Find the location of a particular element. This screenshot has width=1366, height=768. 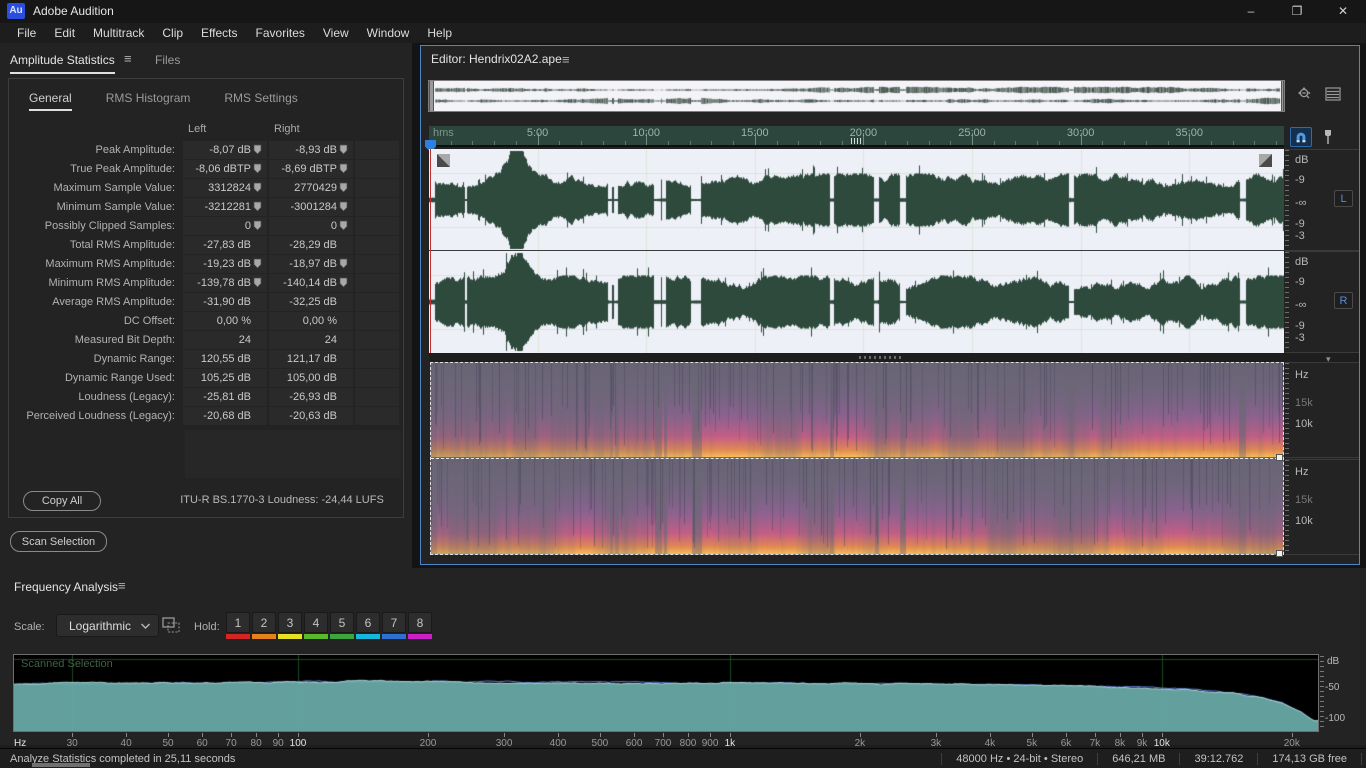

ruler-label: 15:00 is located at coordinates (755, 133).